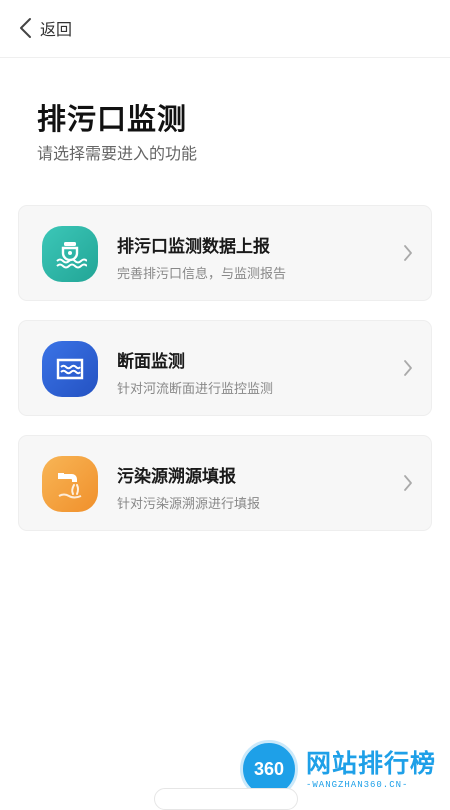 The width and height of the screenshot is (450, 810). Describe the element at coordinates (357, 785) in the screenshot. I see `watermark-url: -WANGZHAN360.CN-` at that location.